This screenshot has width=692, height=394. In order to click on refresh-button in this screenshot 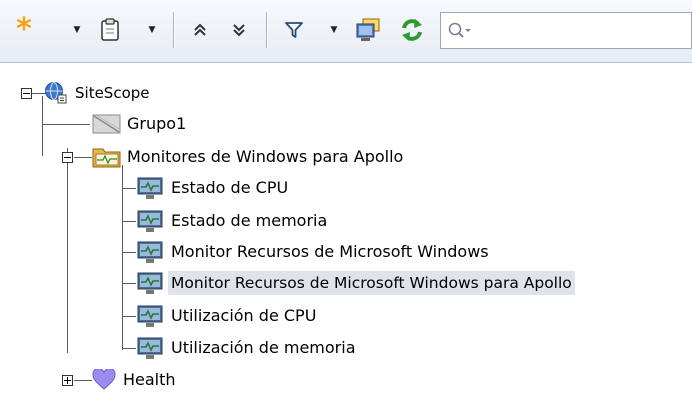, I will do `click(412, 30)`.